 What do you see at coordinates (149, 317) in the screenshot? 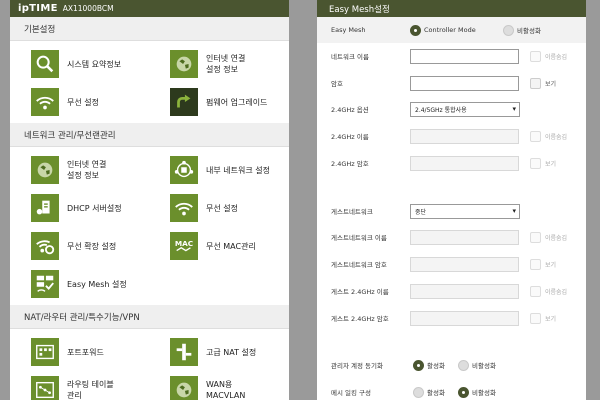
I see `section-nat-router-vpn: NAT/라우터 관리/특수기능/VPN` at bounding box center [149, 317].